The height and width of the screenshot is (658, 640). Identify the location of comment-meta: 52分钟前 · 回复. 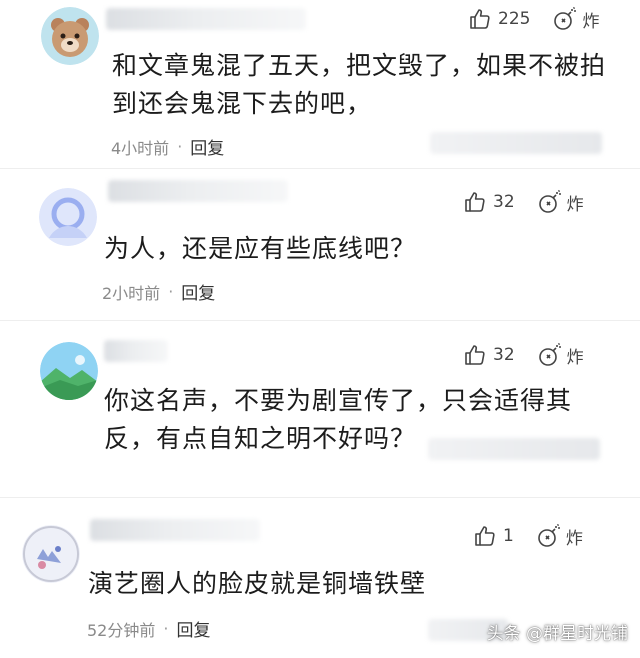
(148, 628).